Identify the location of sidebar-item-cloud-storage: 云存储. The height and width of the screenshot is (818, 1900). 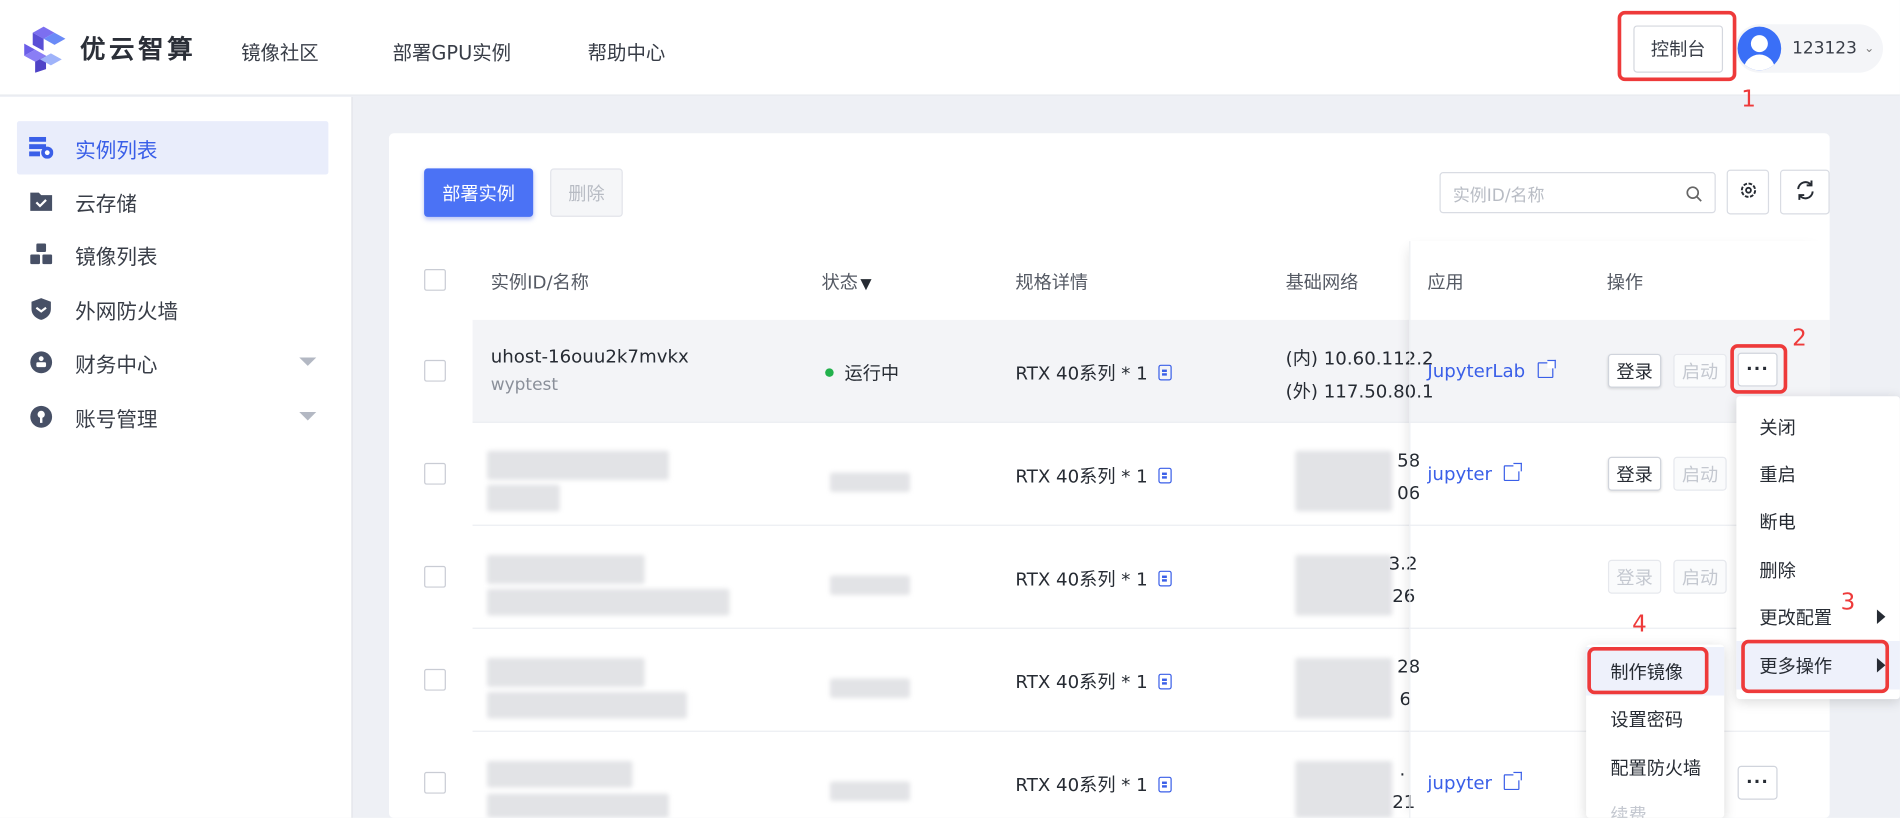
(172, 200).